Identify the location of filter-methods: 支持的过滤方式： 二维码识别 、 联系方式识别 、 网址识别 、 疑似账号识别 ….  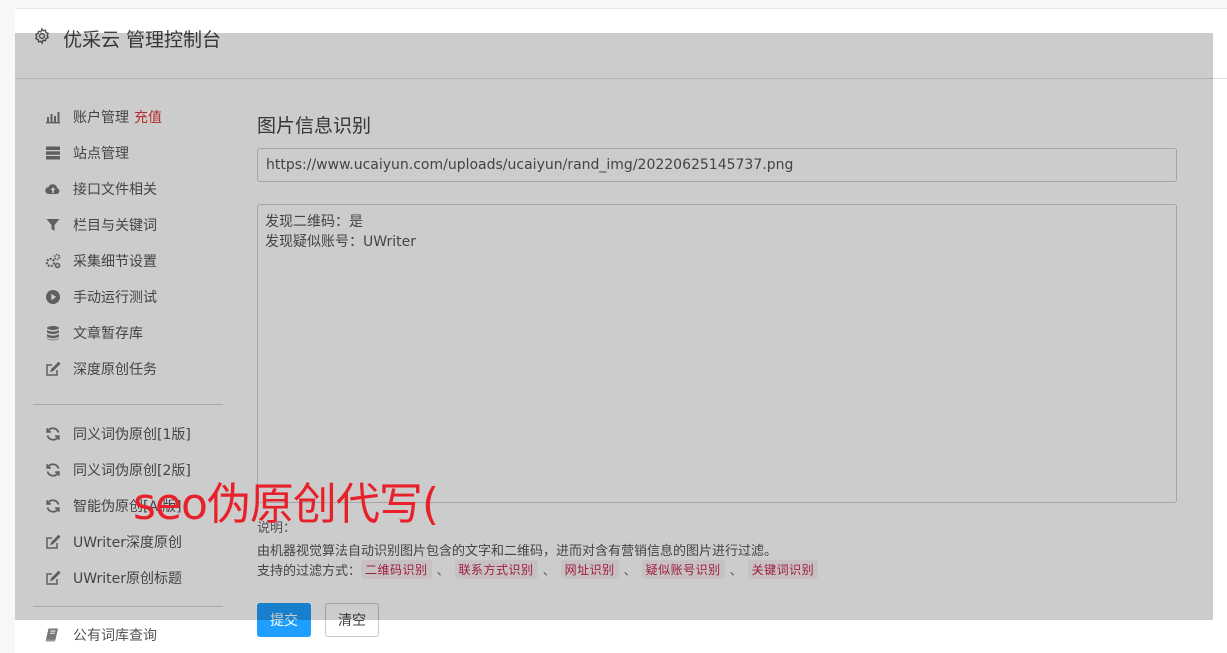
(538, 569).